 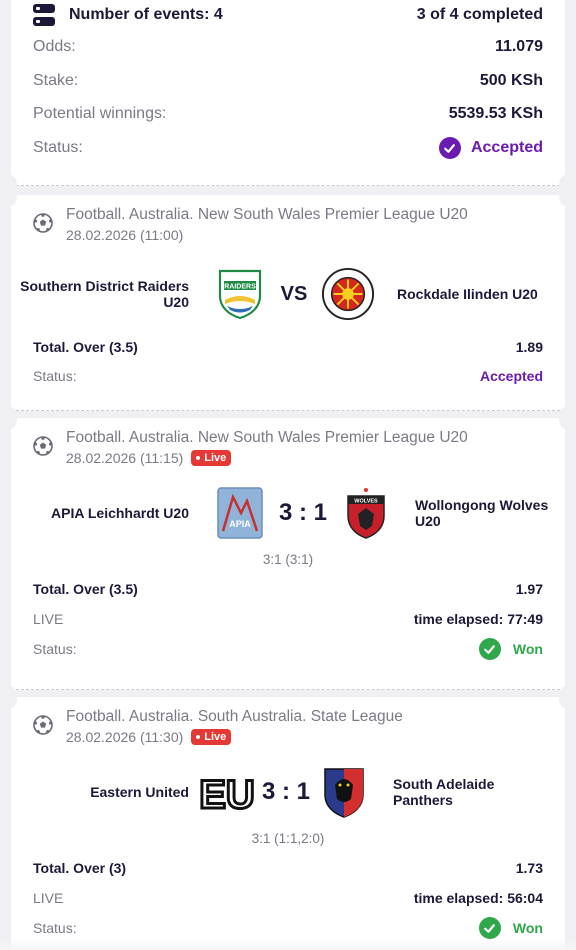 What do you see at coordinates (288, 619) in the screenshot?
I see `live-row: LIVE time elapsed: 77:49` at bounding box center [288, 619].